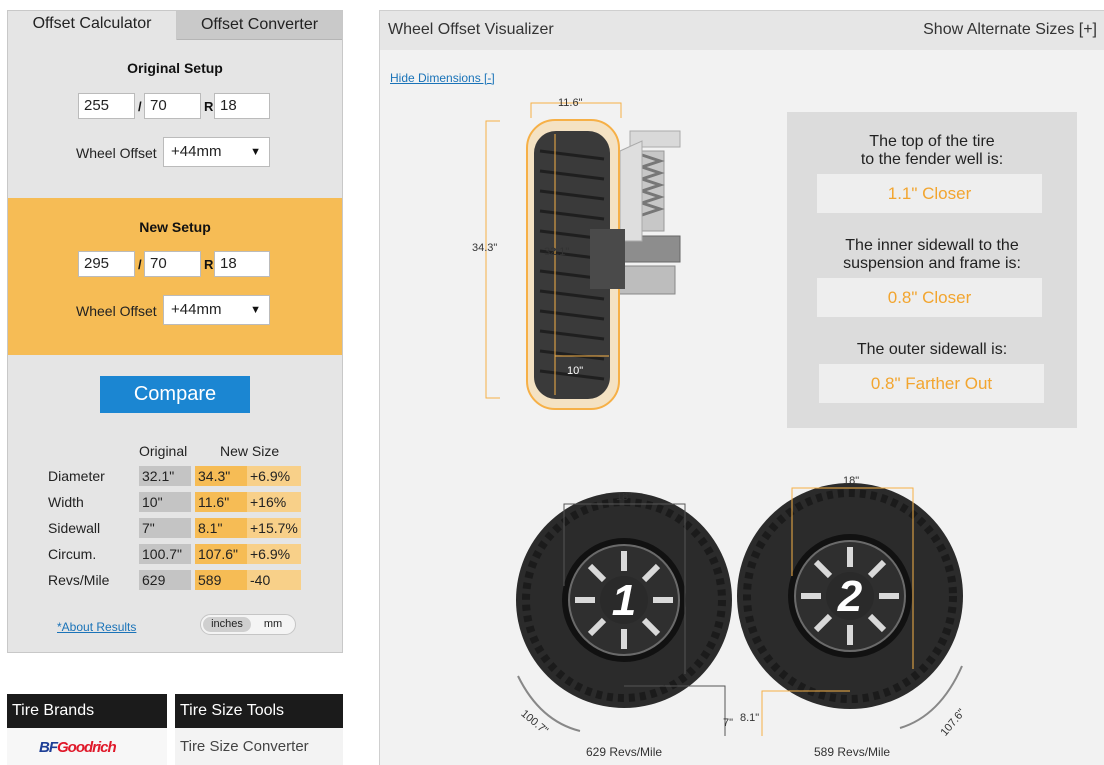  What do you see at coordinates (163, 451) in the screenshot?
I see `results-original-header: Original` at bounding box center [163, 451].